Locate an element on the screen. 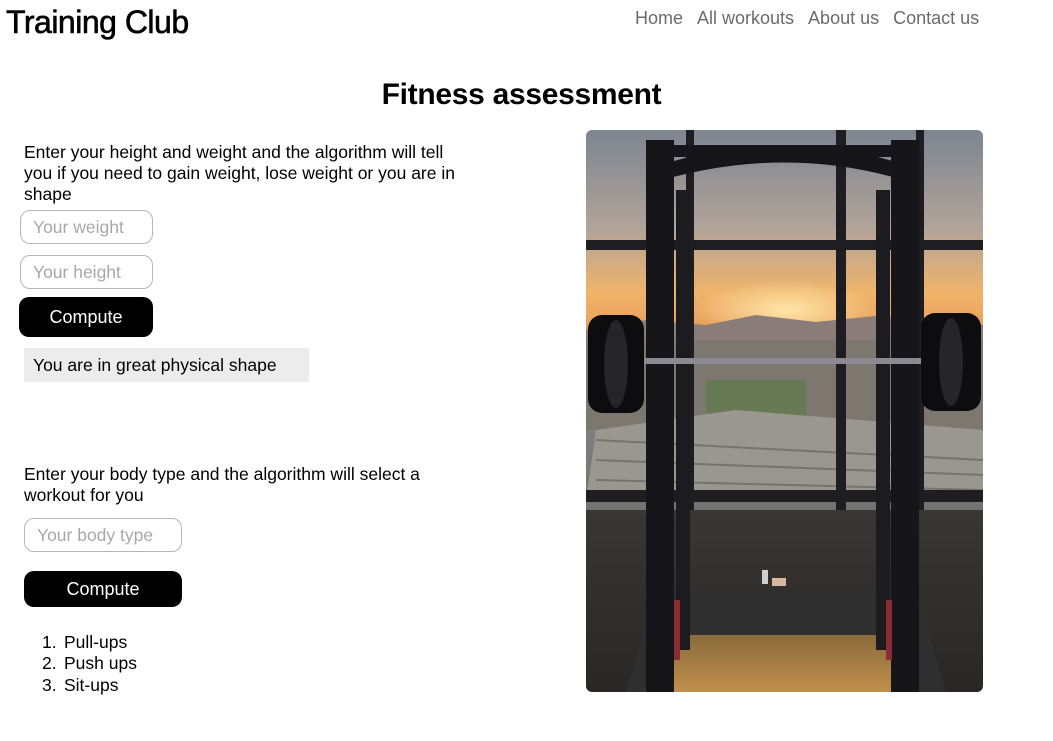 The width and height of the screenshot is (1053, 741). compute-shape-button: Compute is located at coordinates (86, 317).